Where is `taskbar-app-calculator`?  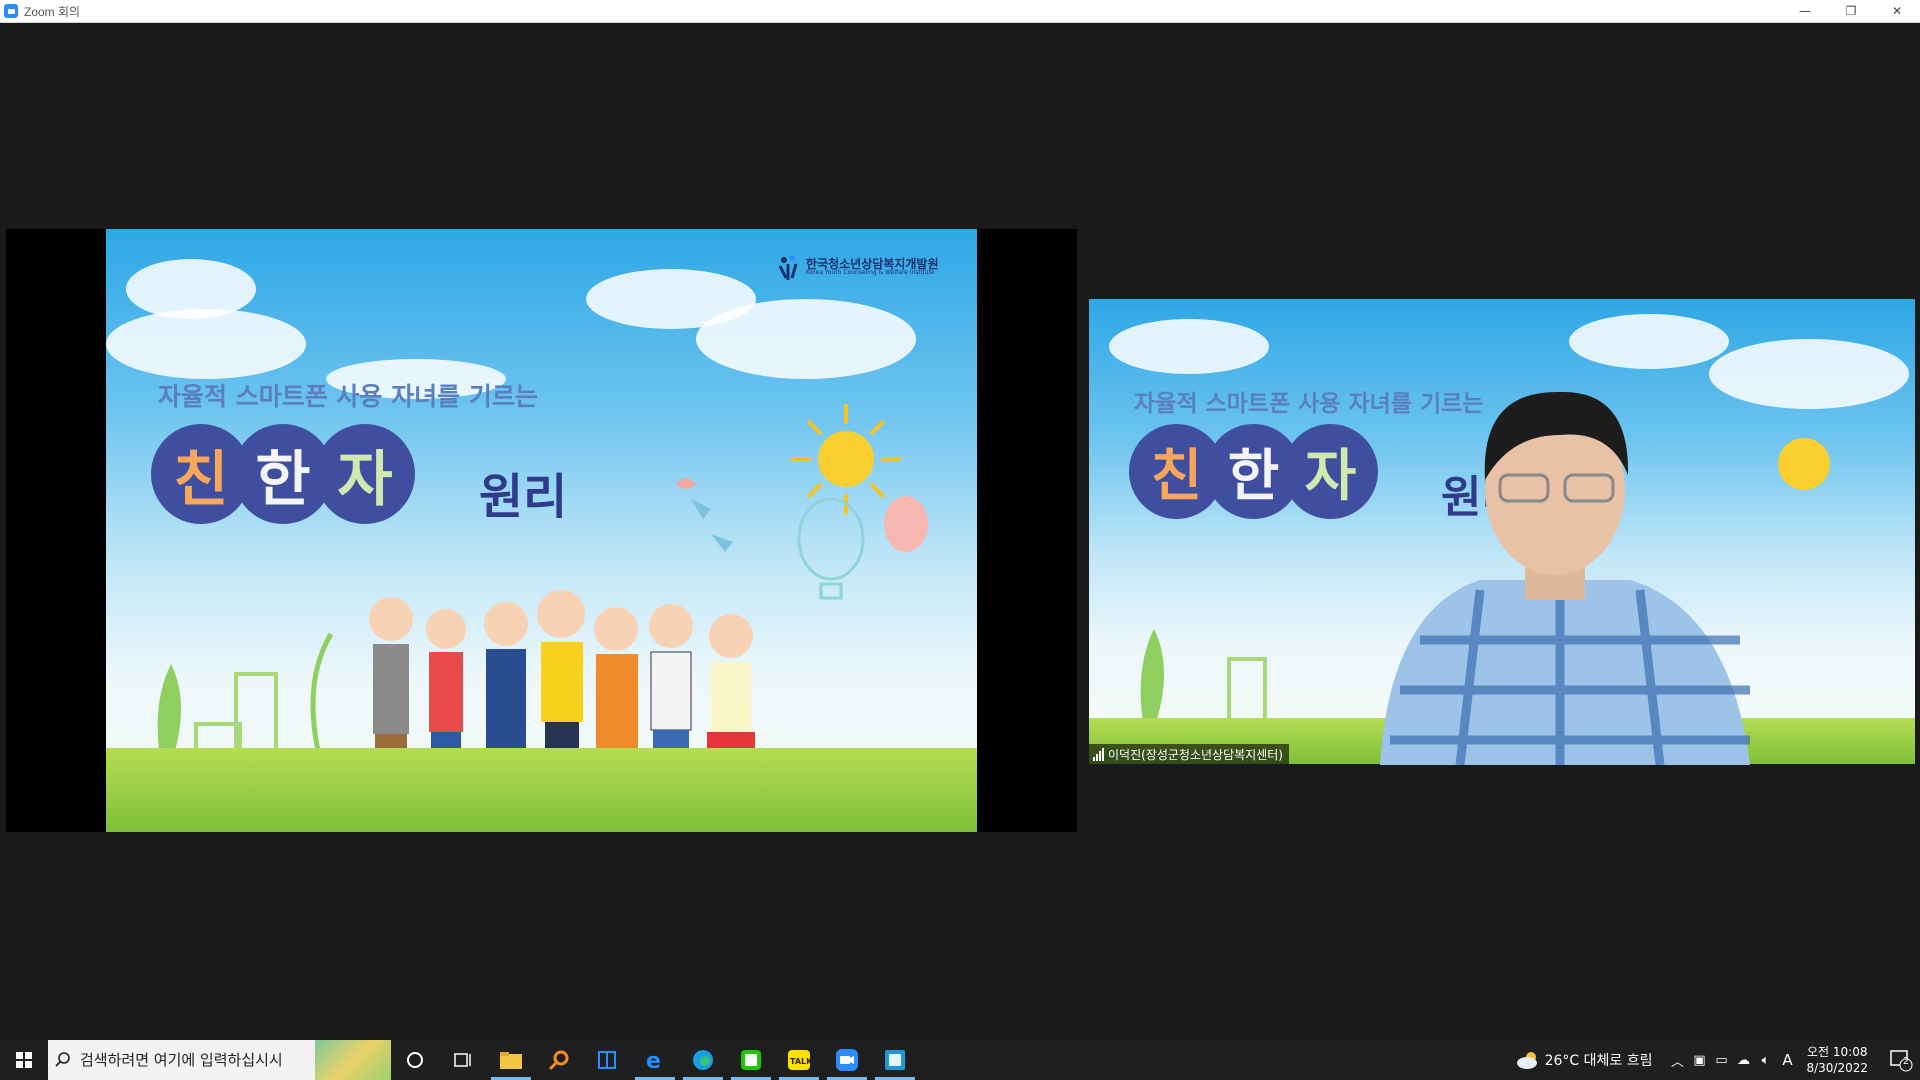
taskbar-app-calculator is located at coordinates (895, 1060).